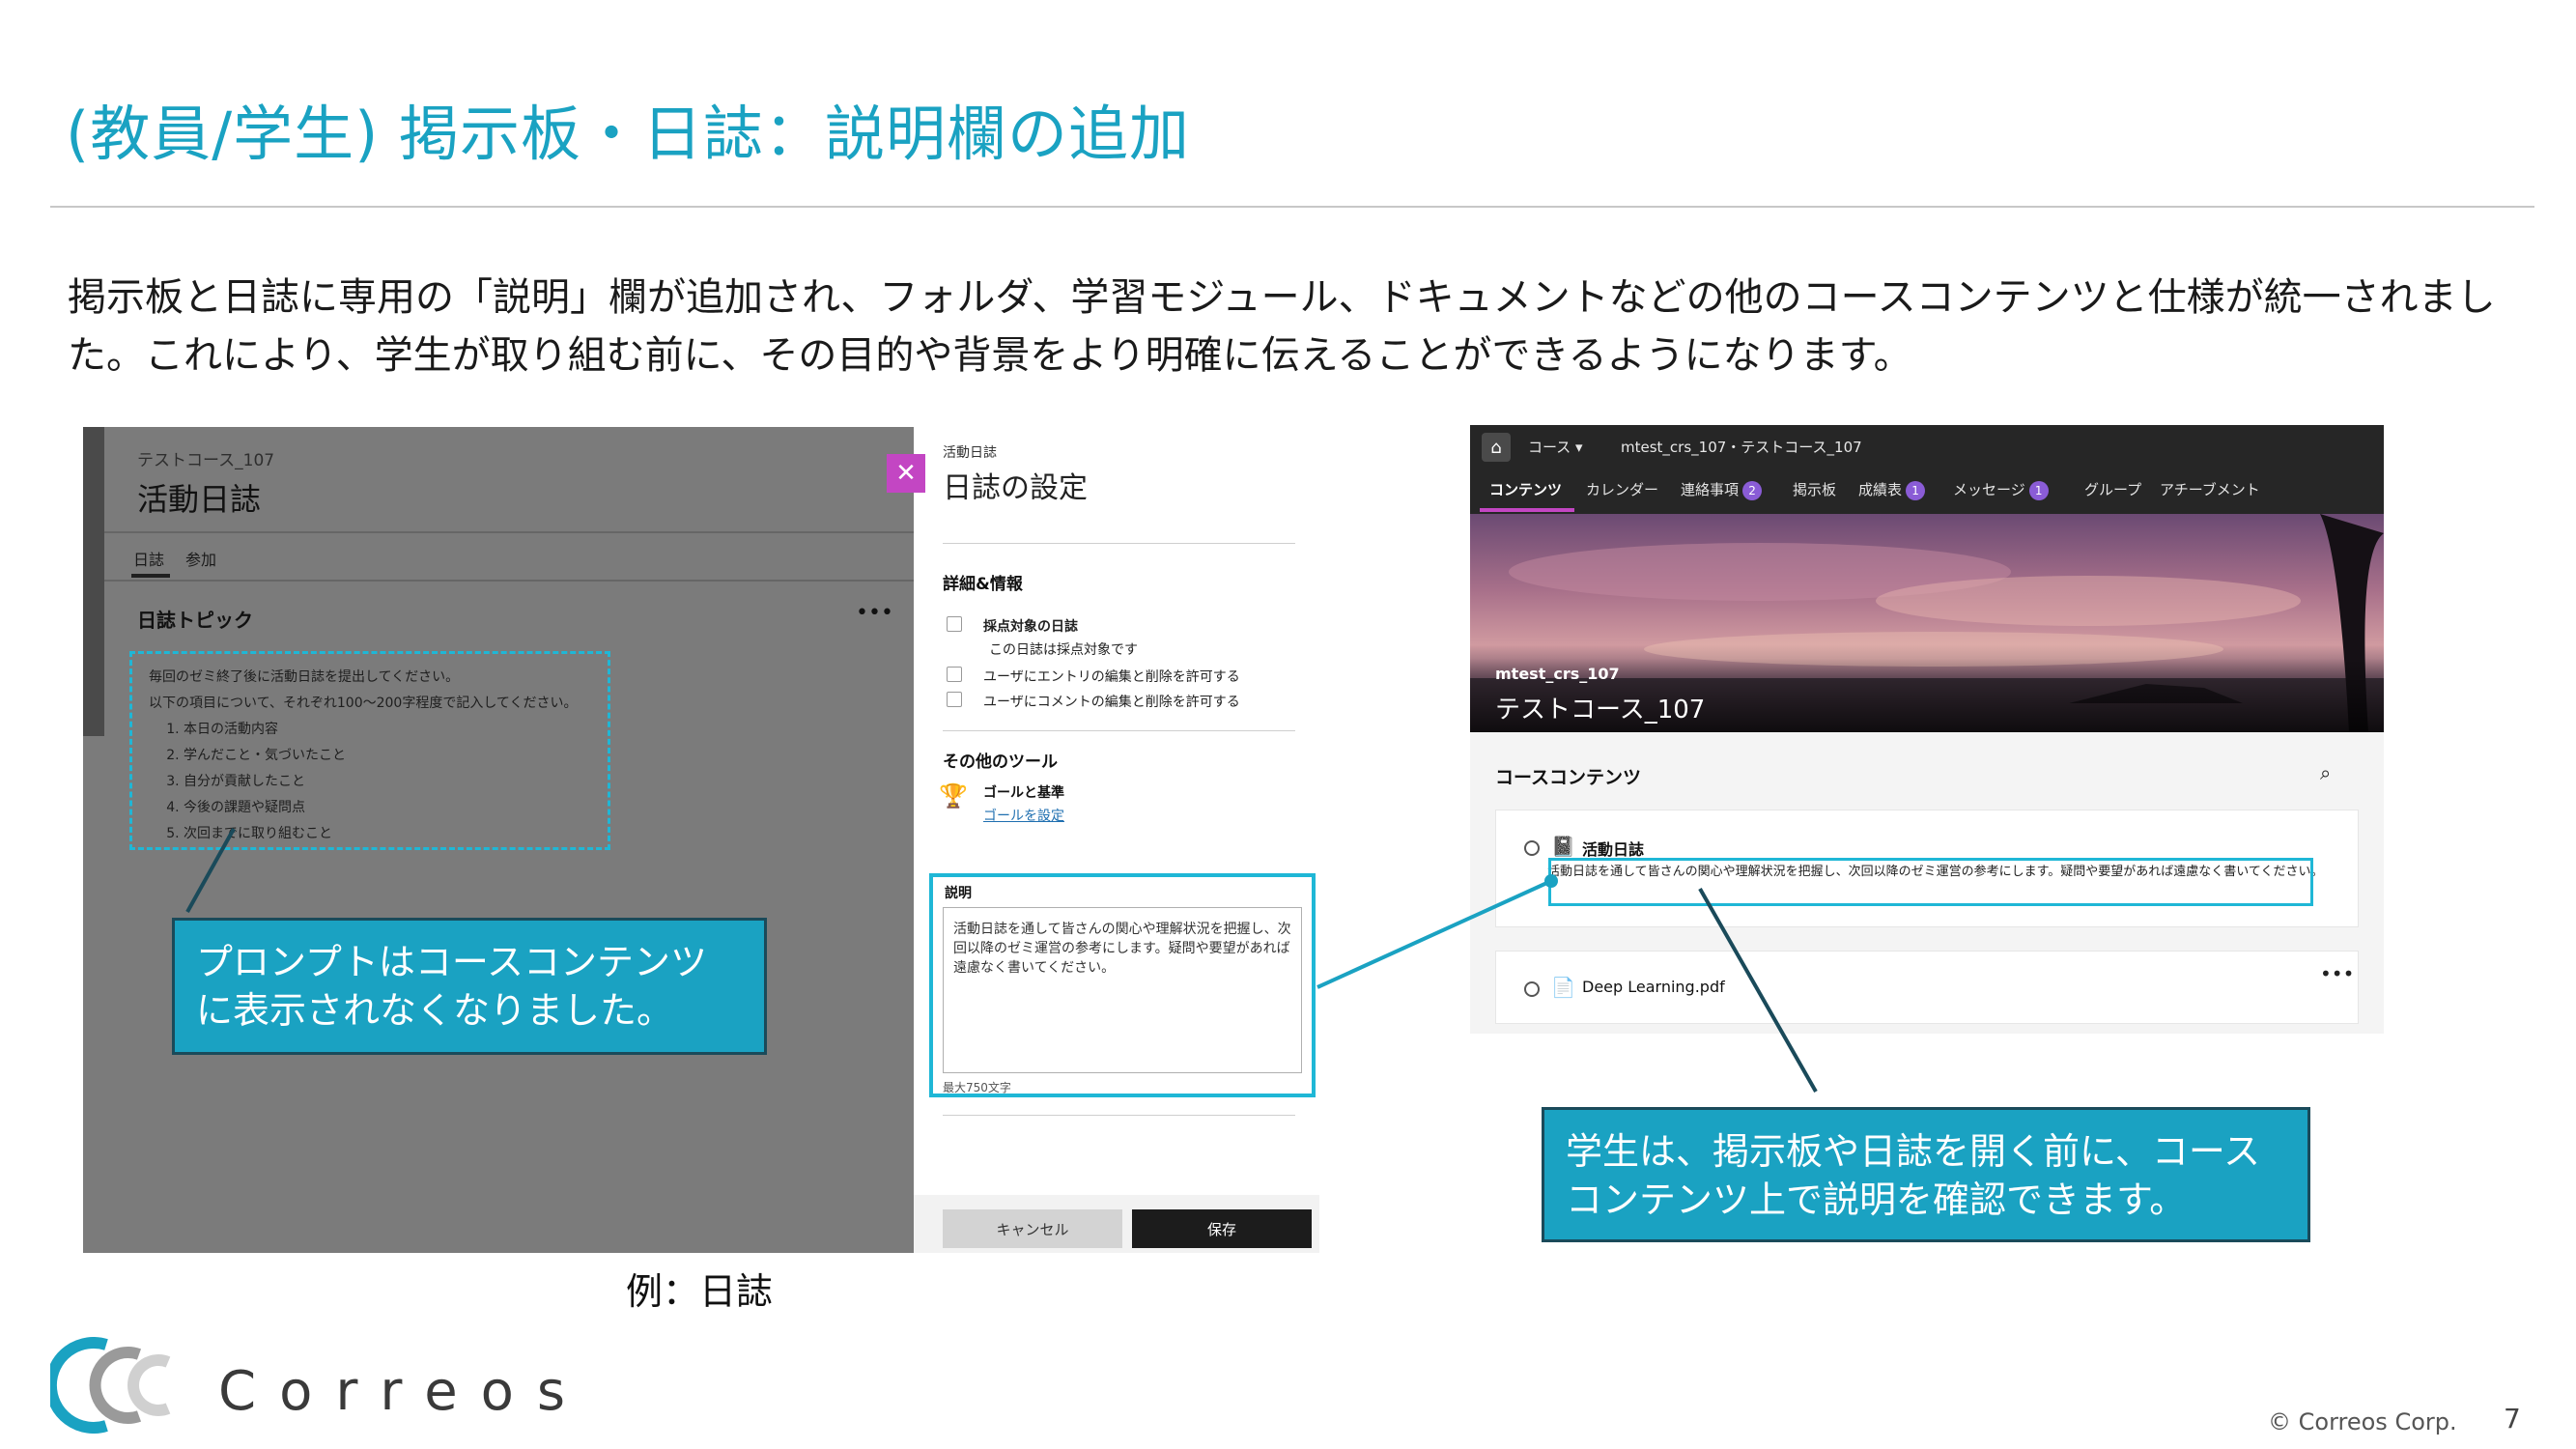  I want to click on nav-discussions: 掲示板, so click(1814, 489).